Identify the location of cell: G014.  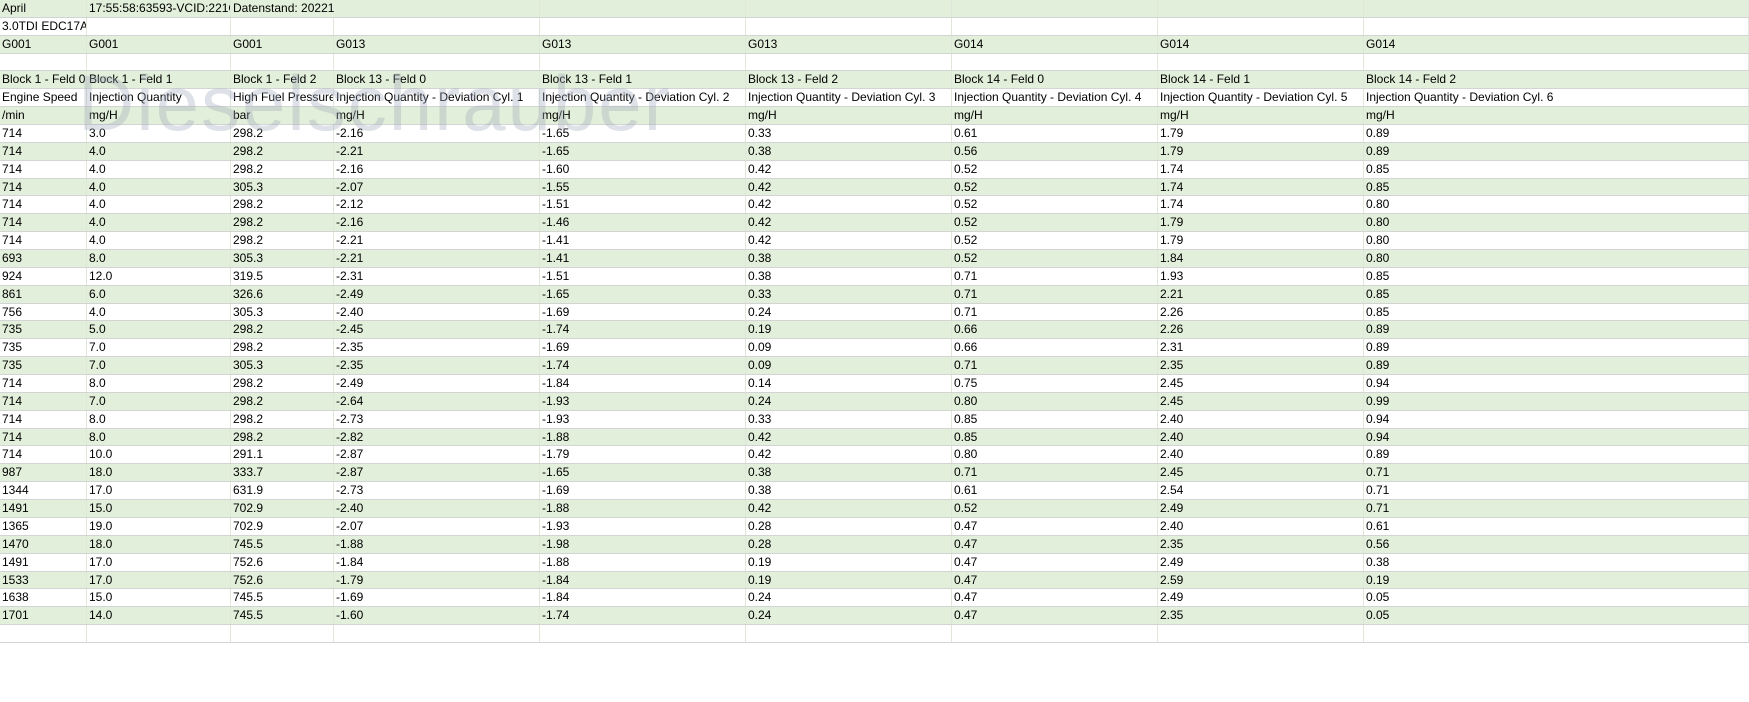
(1556, 44).